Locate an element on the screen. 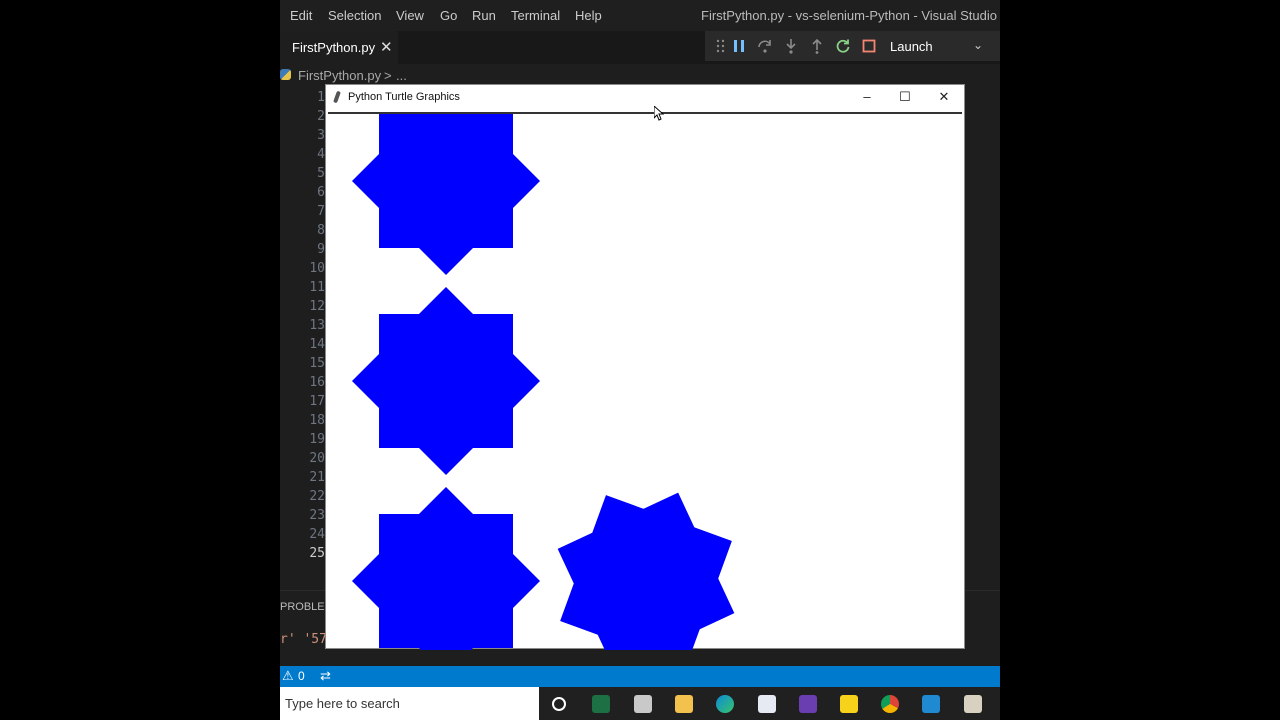  line-number: 23 is located at coordinates (317, 515).